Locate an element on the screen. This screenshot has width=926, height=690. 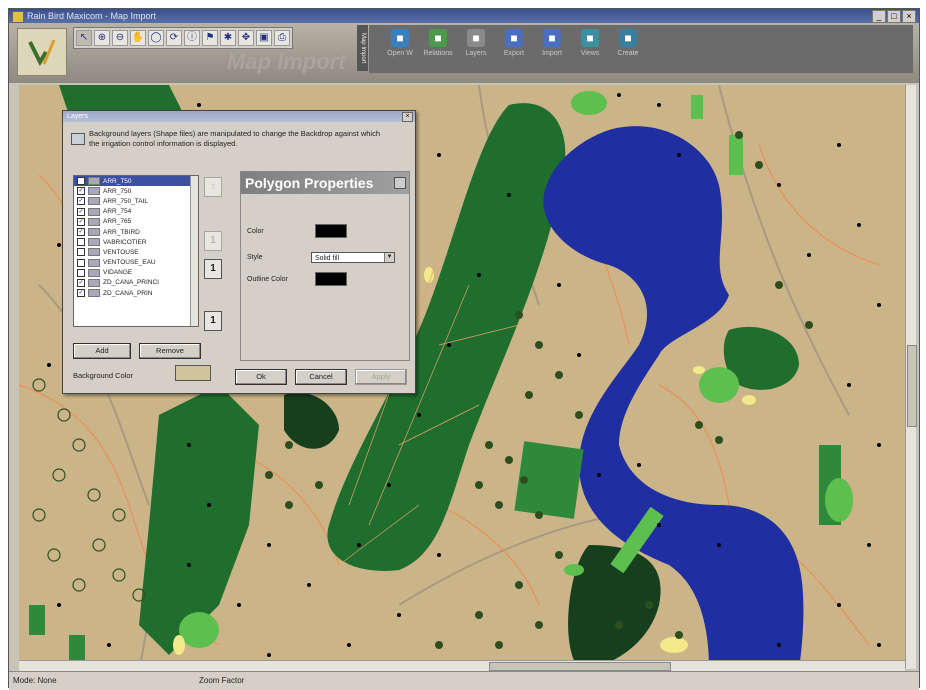
fill-color-swatch is located at coordinates (331, 231).